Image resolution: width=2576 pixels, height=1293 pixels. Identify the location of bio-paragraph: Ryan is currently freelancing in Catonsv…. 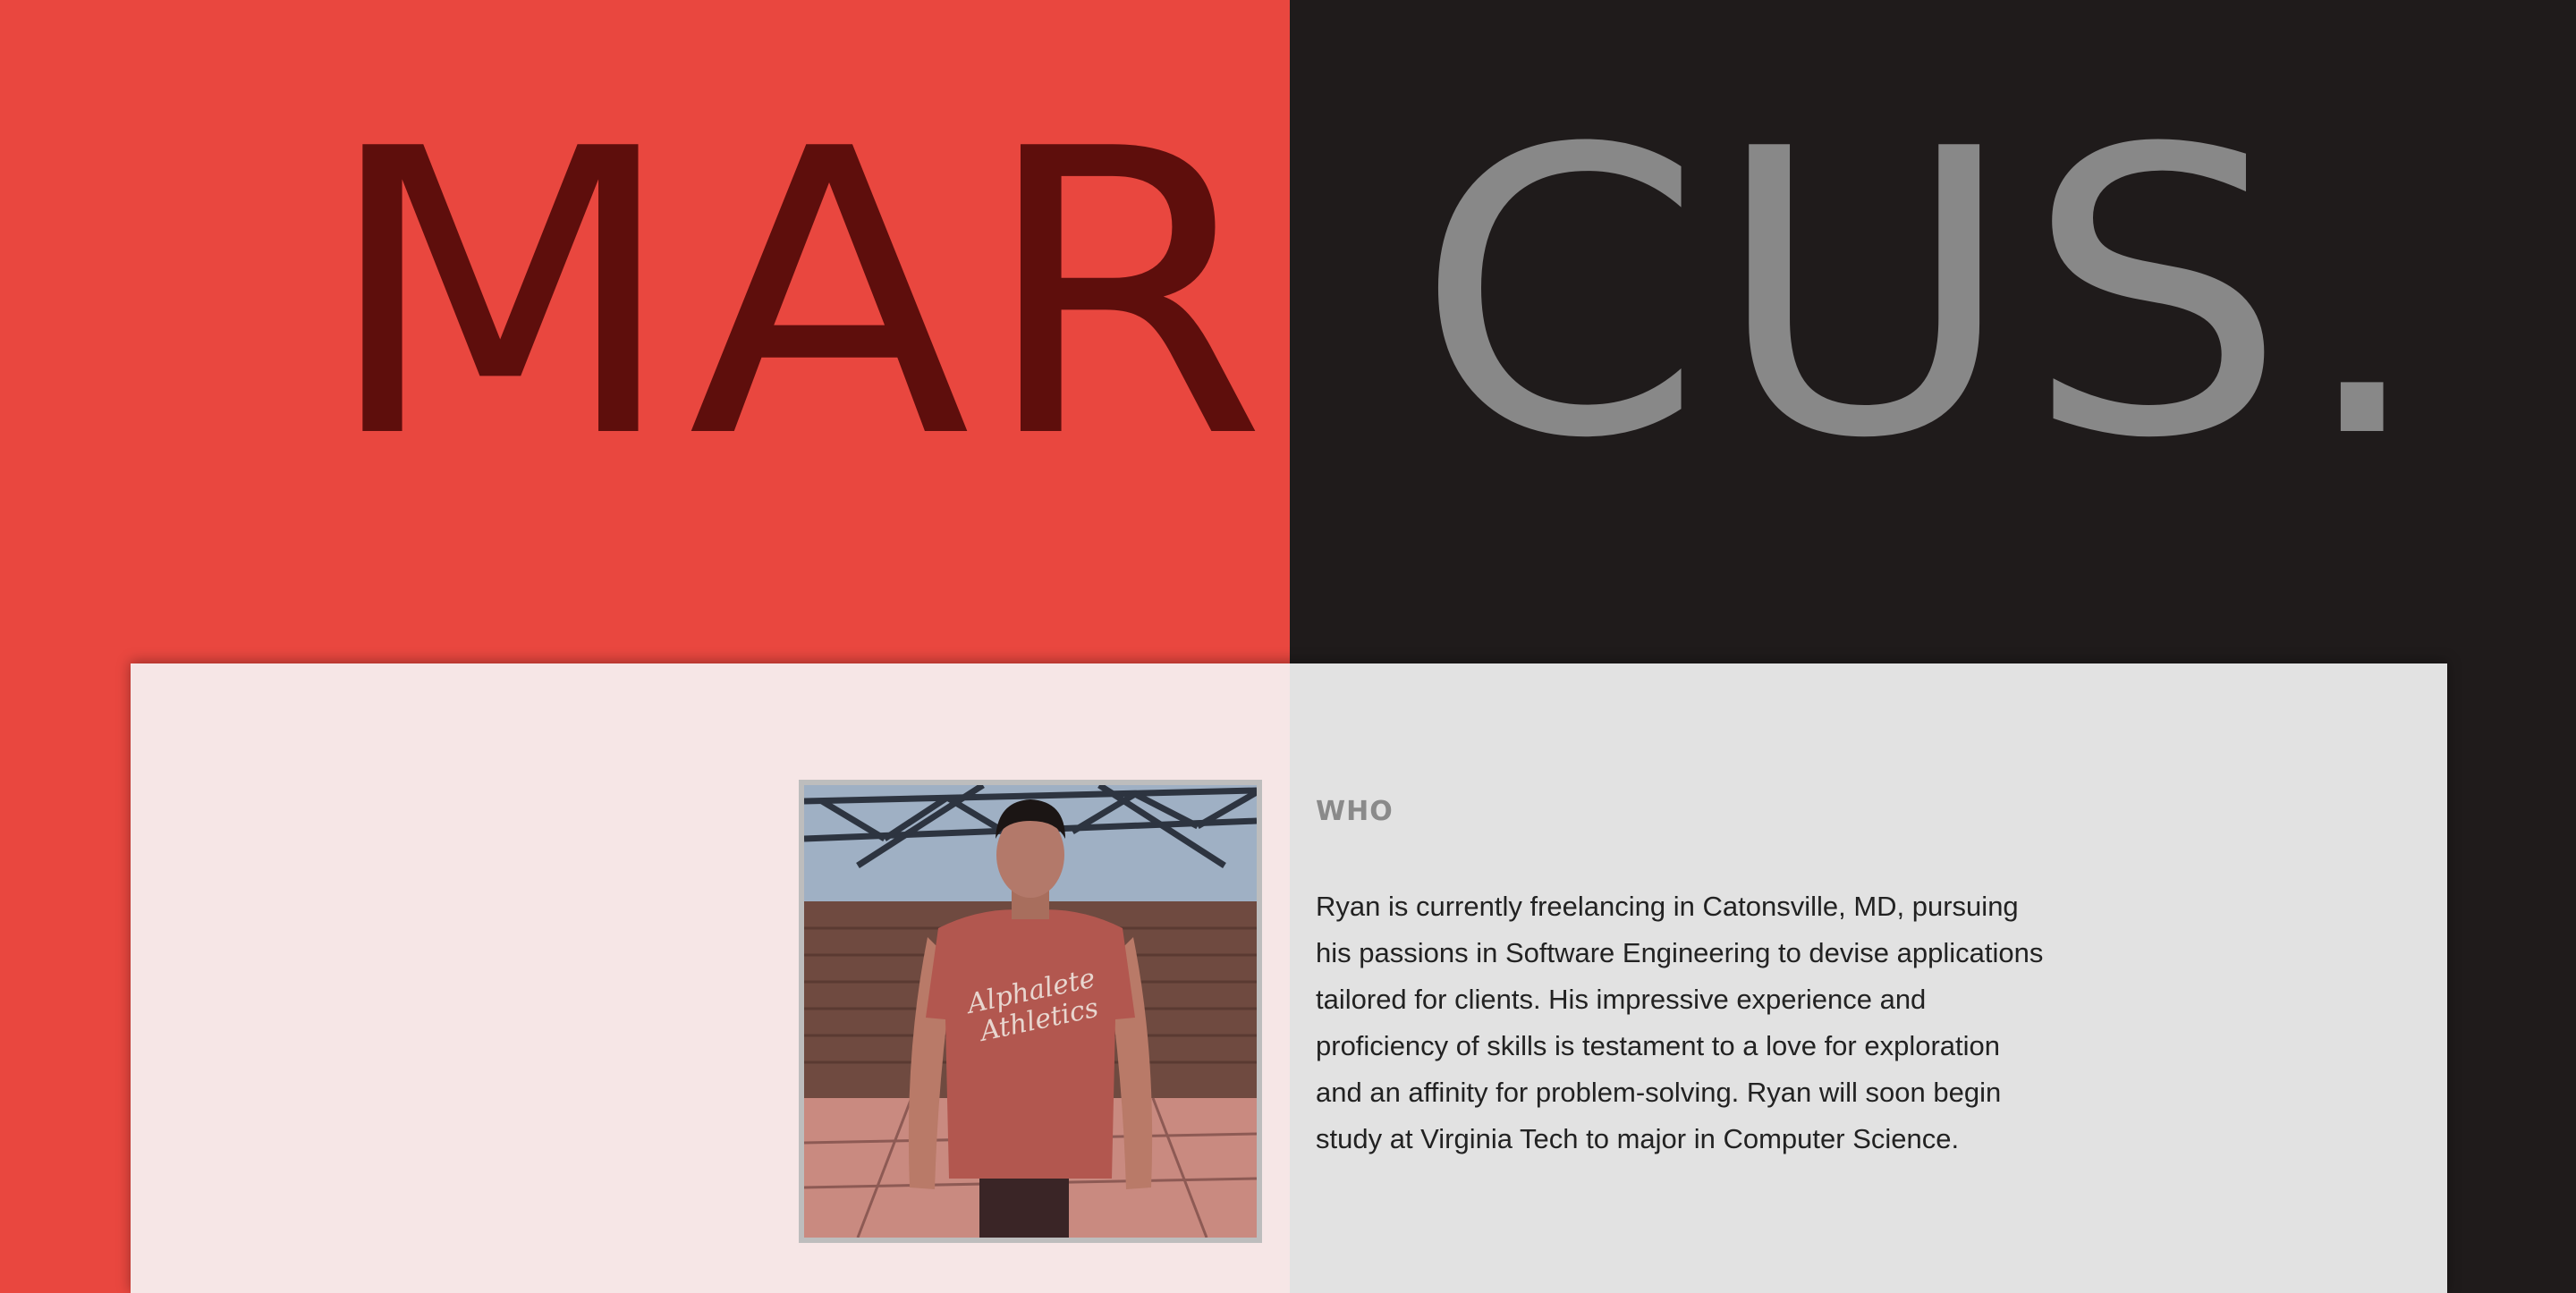
(1680, 1023).